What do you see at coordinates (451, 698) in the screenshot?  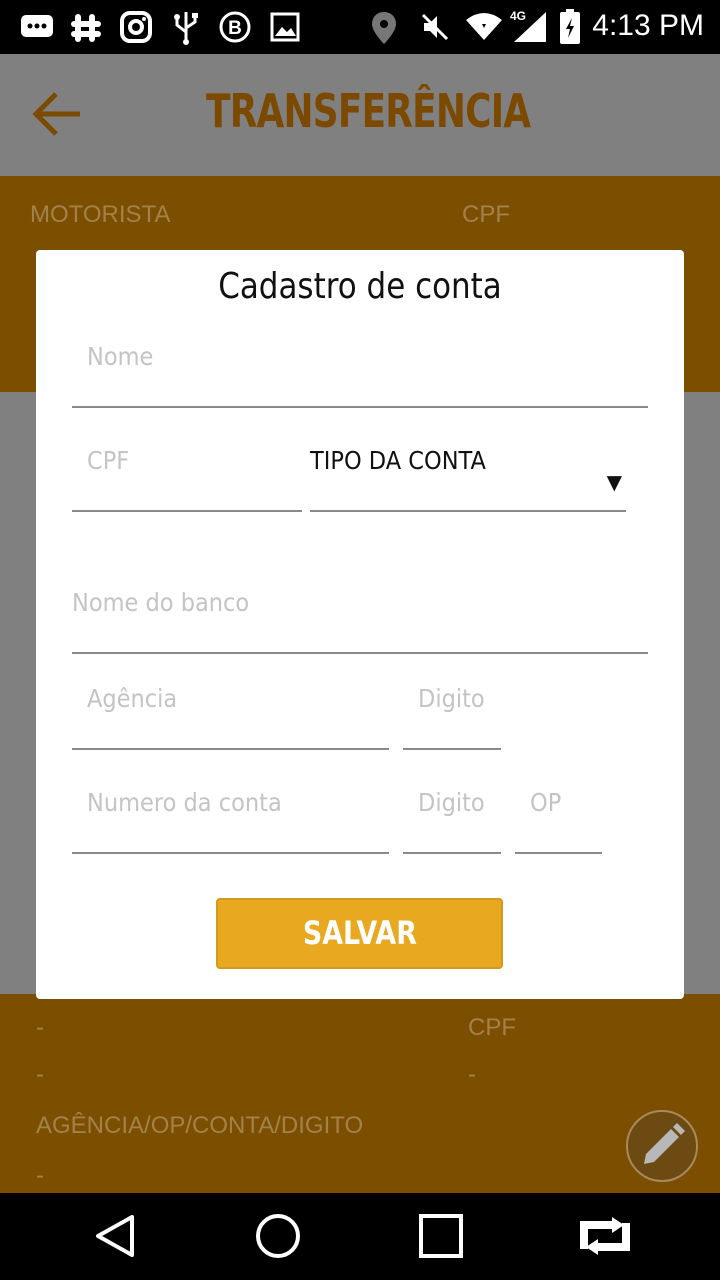 I see `agency-digit-placeholder: Digito` at bounding box center [451, 698].